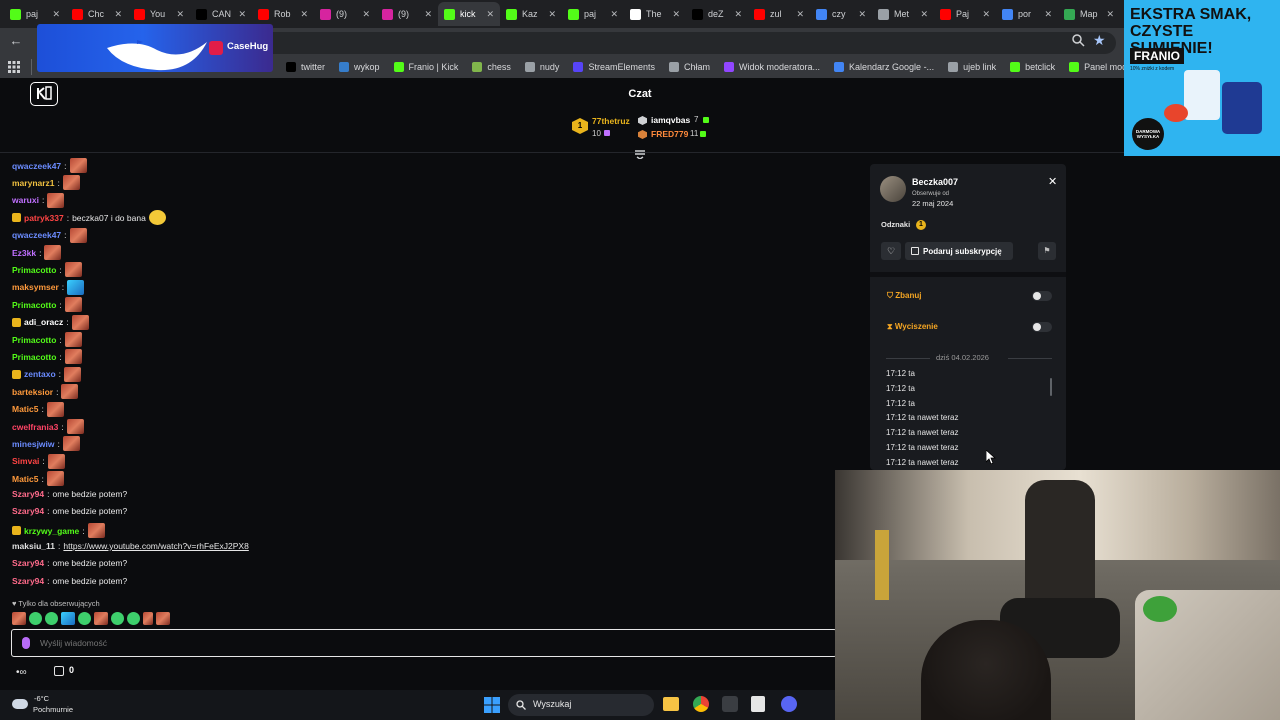 This screenshot has height=720, width=1280. I want to click on chat-username: adi_oracz, so click(43, 322).